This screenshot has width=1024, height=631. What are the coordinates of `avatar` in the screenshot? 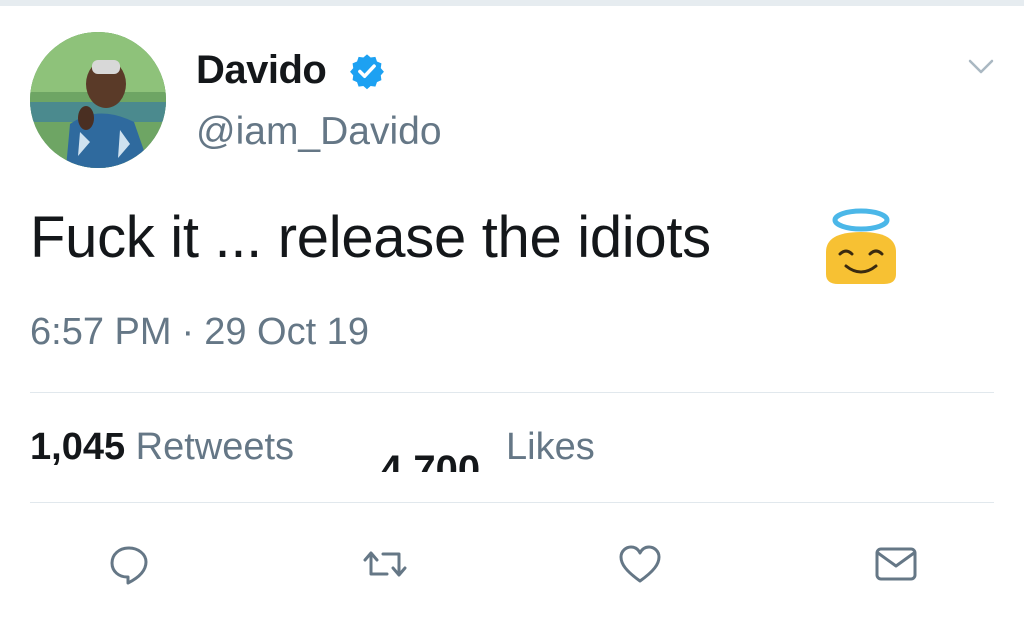 It's located at (98, 100).